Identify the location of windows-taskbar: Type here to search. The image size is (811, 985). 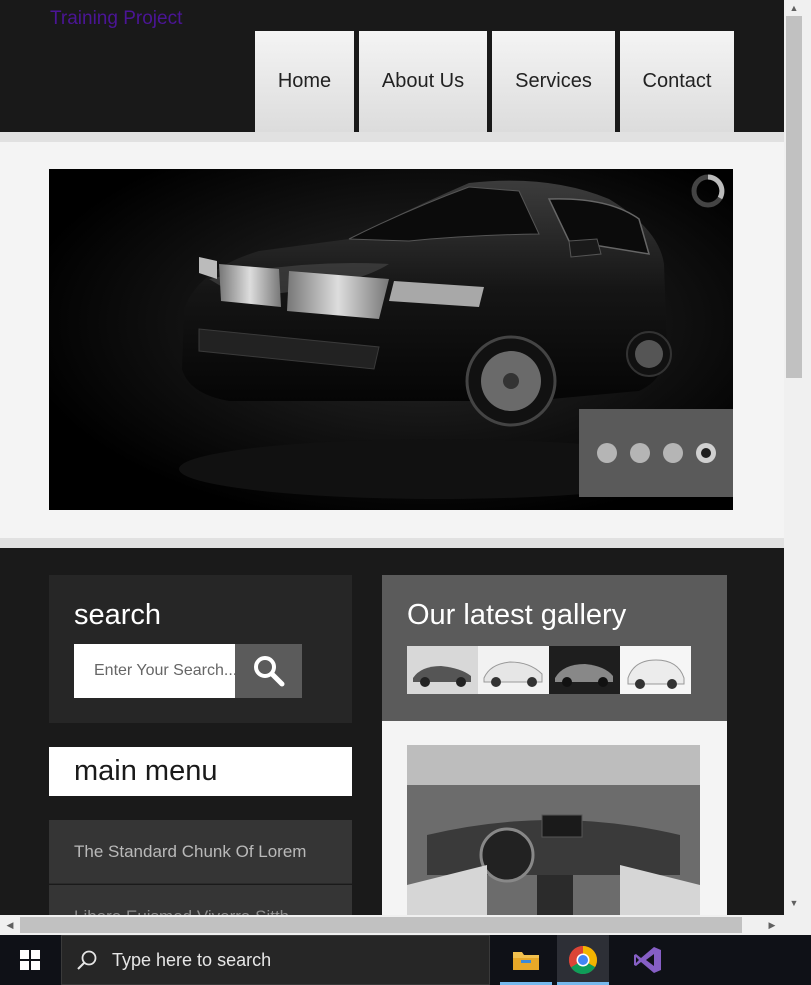
(405, 960).